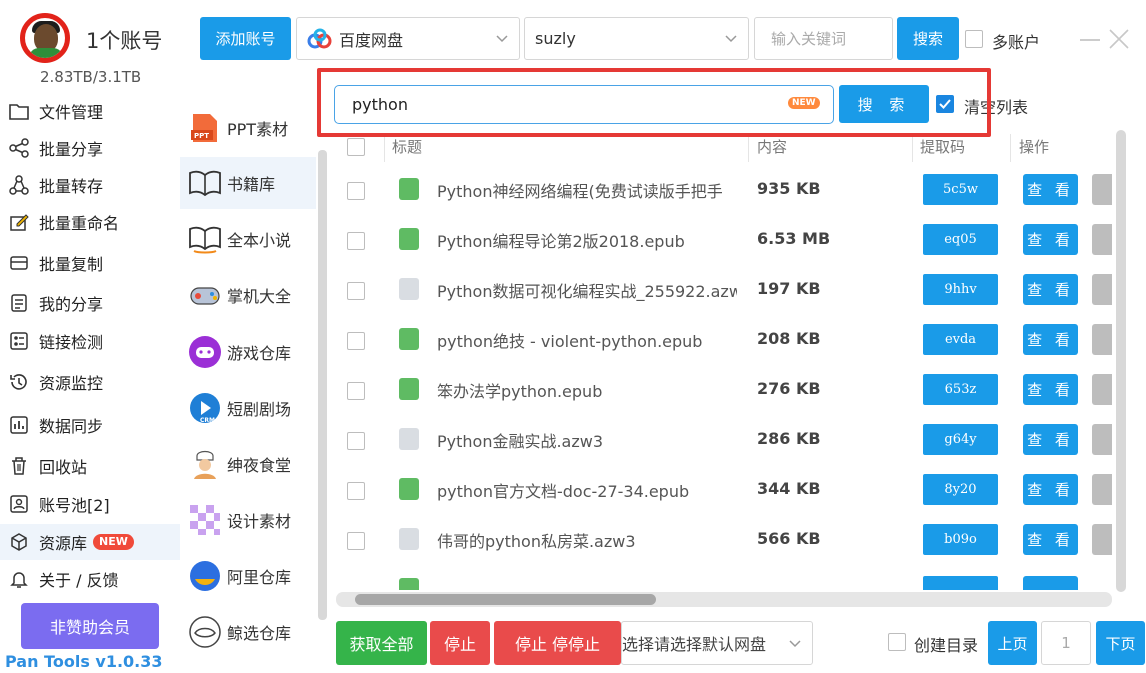  I want to click on handheld-icon, so click(205, 295).